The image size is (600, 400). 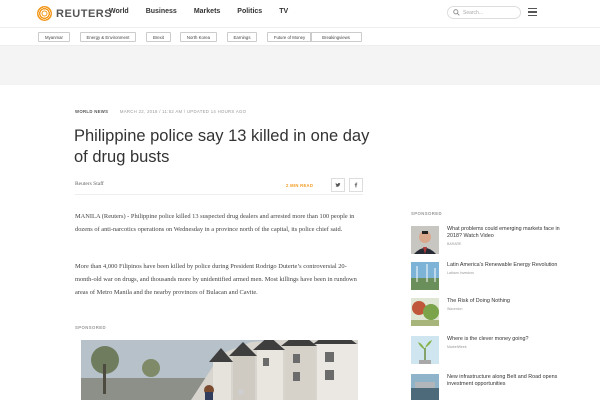 What do you see at coordinates (457, 346) in the screenshot?
I see `sidebar-item-source: MarketWeek` at bounding box center [457, 346].